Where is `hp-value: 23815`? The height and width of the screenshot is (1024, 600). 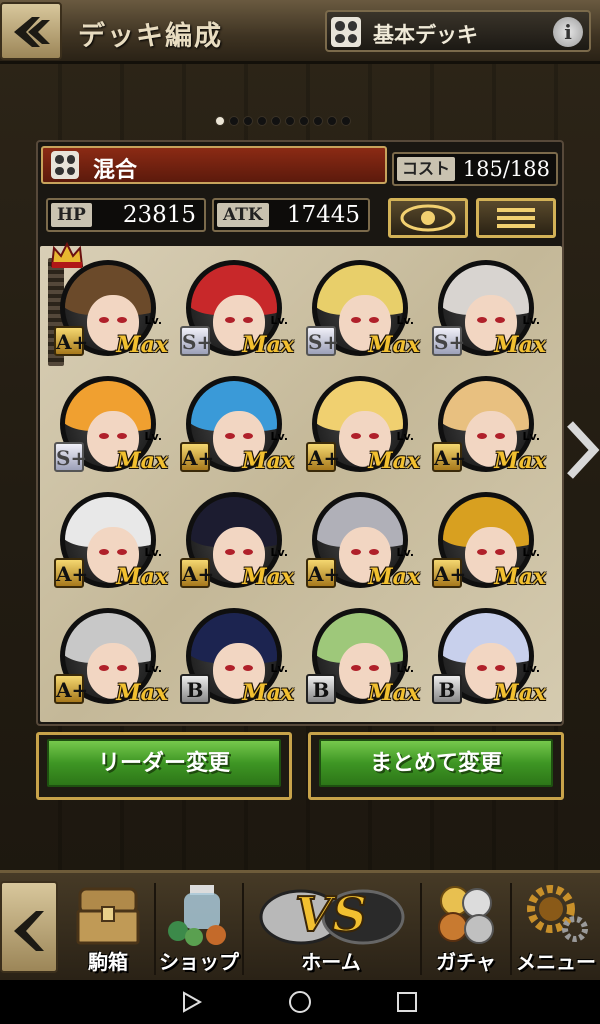
hp-value: 23815 is located at coordinates (159, 215).